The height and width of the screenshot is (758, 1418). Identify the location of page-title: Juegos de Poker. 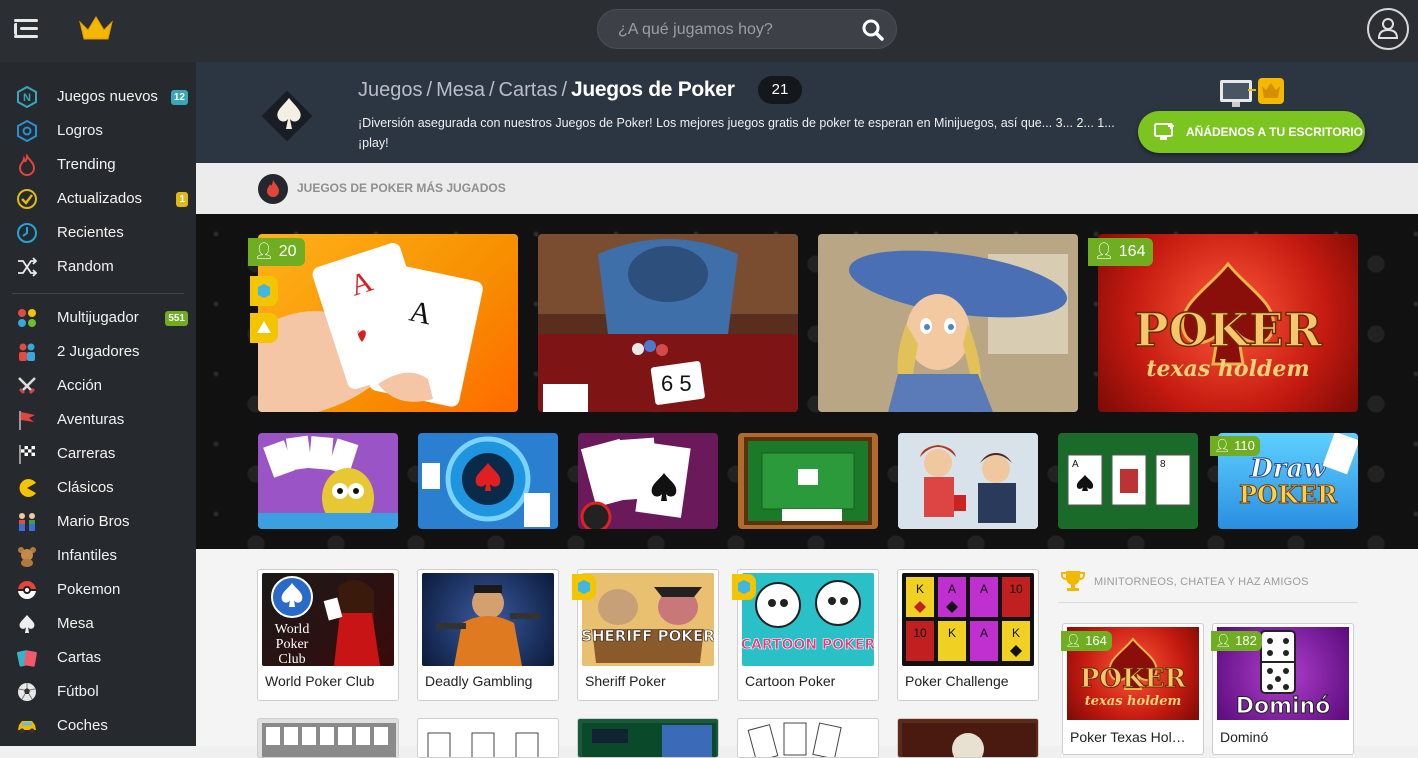
(653, 89).